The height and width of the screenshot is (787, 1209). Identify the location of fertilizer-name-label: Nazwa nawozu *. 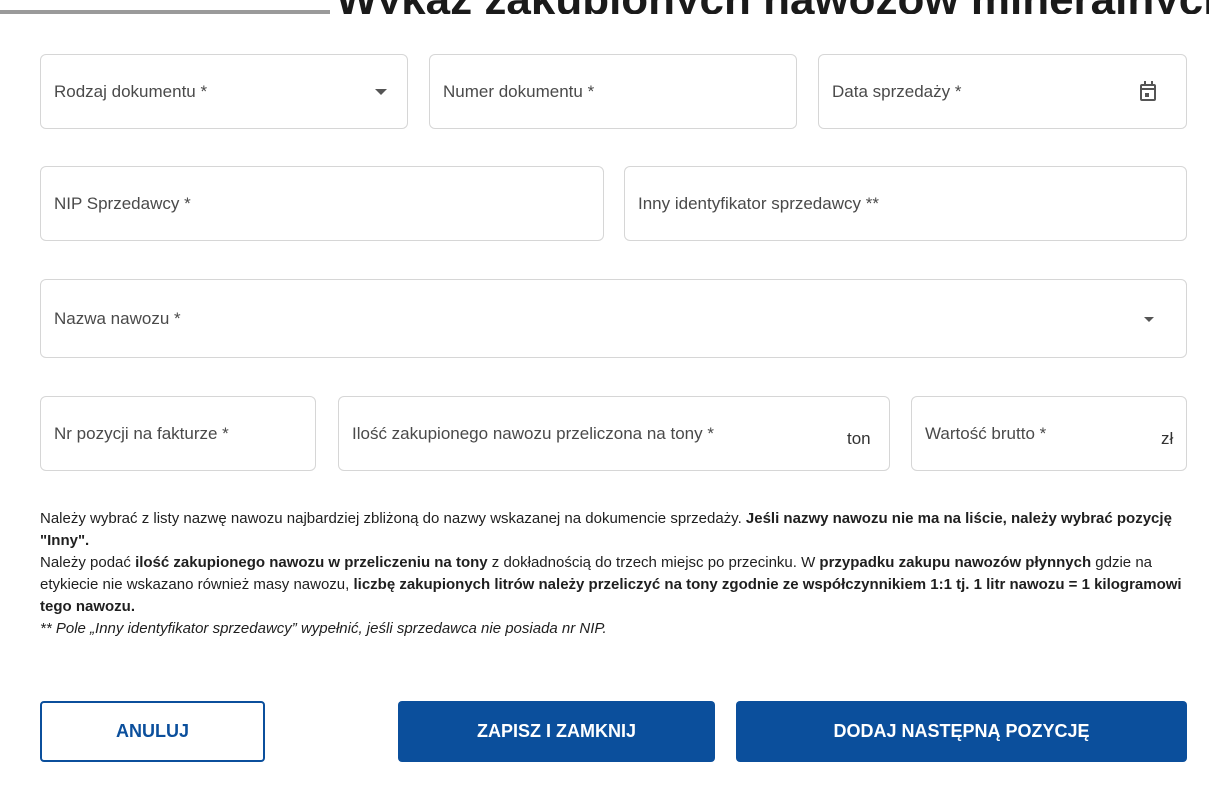
(117, 318).